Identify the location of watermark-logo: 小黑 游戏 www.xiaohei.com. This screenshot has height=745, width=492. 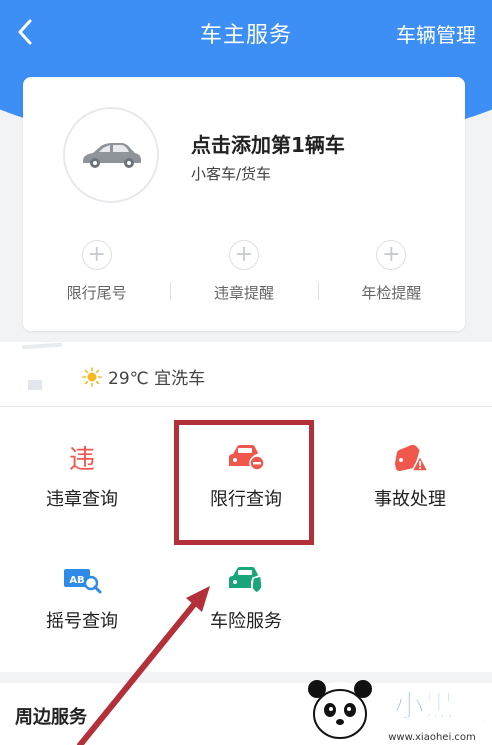
(397, 711).